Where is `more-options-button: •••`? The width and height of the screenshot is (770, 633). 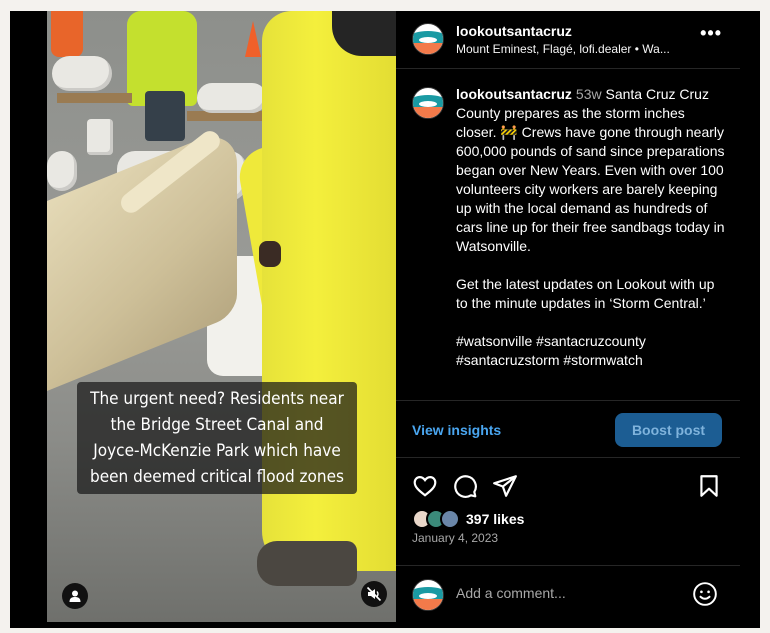 more-options-button: ••• is located at coordinates (711, 33).